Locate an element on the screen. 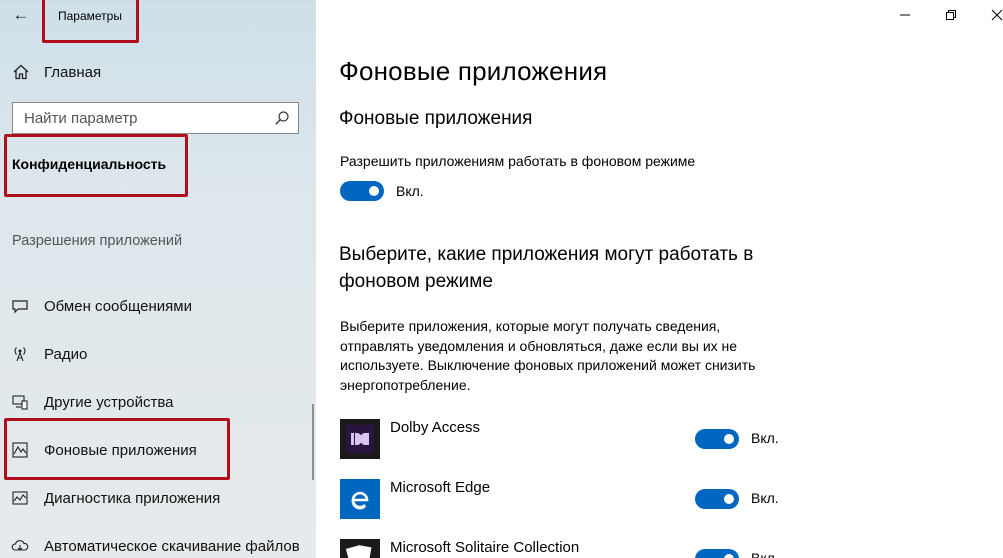  sidebar-item-home: Главная is located at coordinates (158, 72).